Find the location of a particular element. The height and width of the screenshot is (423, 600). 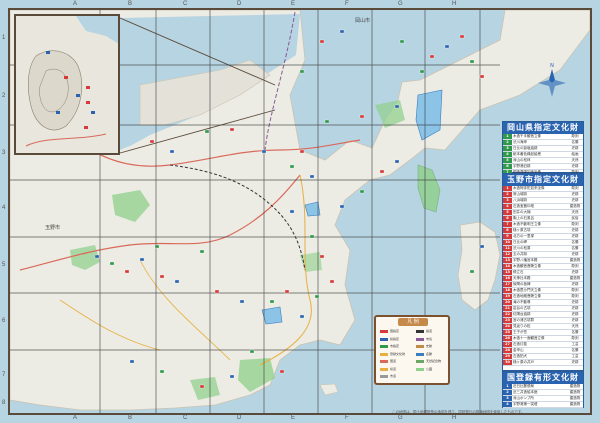

footer-note: この地図は、国土地理院長の承認を得て、同院発行の数値地図を使用したものです。 is located at coordinates (458, 412).